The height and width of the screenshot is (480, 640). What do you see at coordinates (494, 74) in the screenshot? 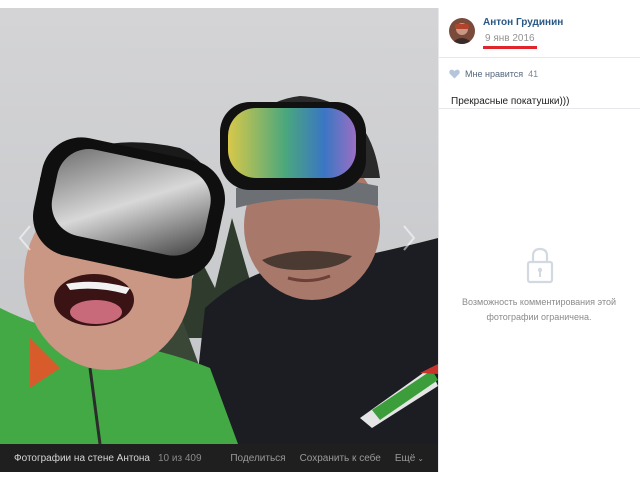
I see `like-label: Мне нравится` at bounding box center [494, 74].